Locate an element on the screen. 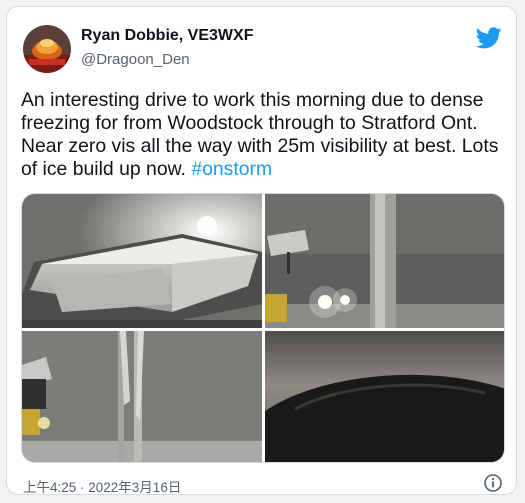 This screenshot has width=525, height=503. timestamp: 上午4:25 · 2022年3月16日 is located at coordinates (102, 485).